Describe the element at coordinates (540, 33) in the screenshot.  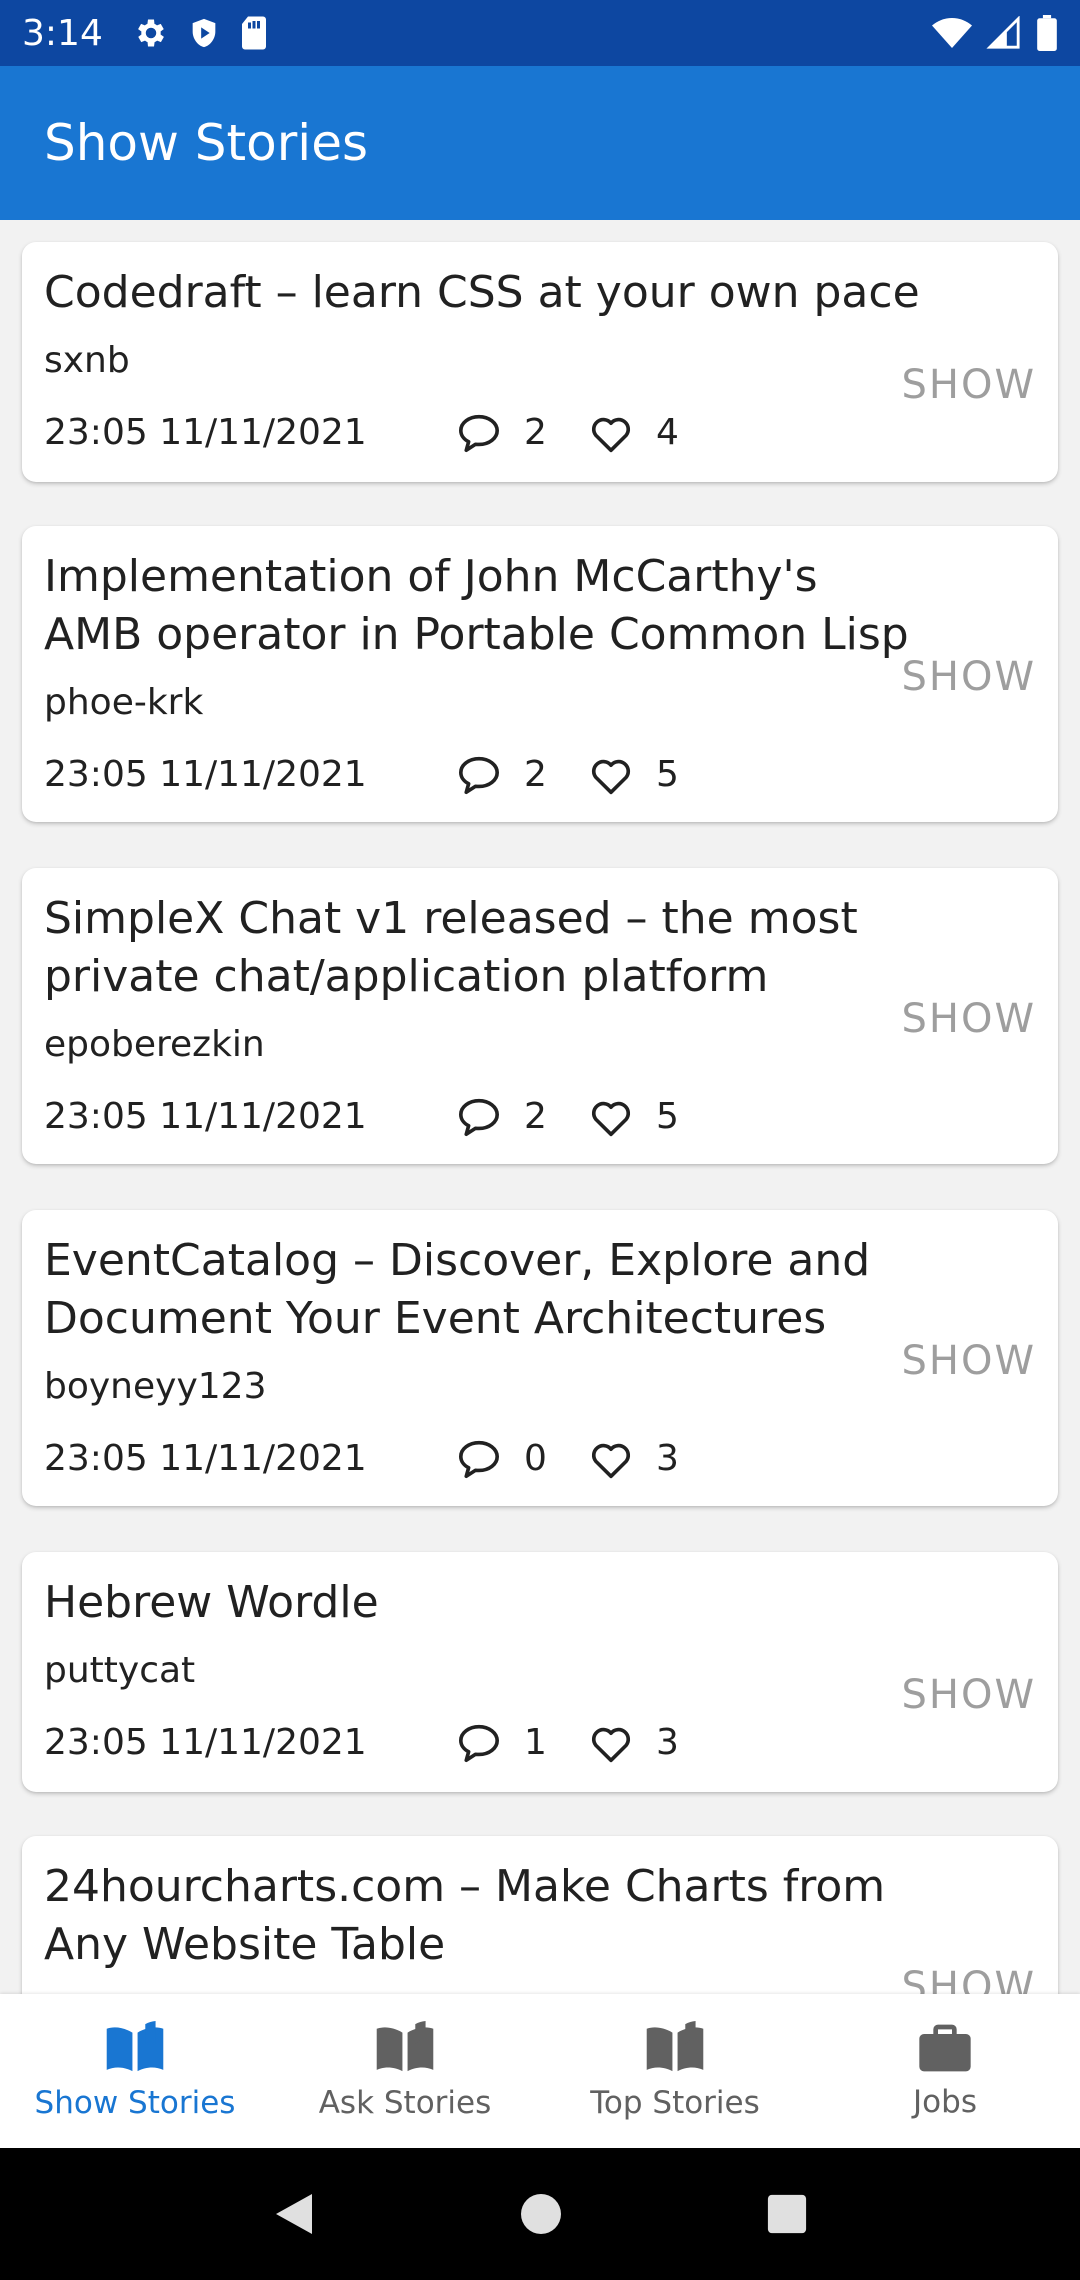
I see `status-bar: 3:14` at that location.